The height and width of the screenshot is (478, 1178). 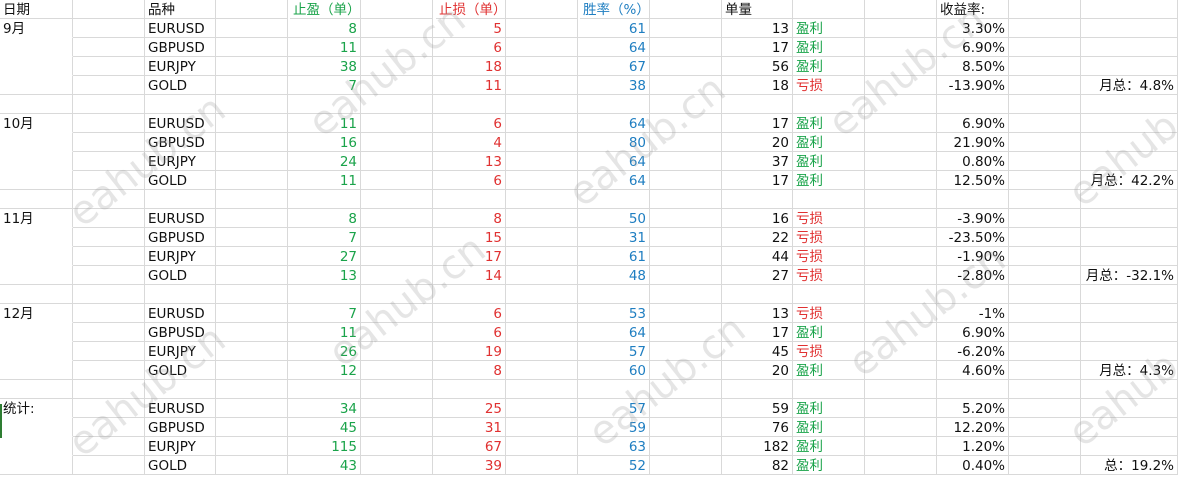 What do you see at coordinates (757, 218) in the screenshot?
I see `orders-cell: 16` at bounding box center [757, 218].